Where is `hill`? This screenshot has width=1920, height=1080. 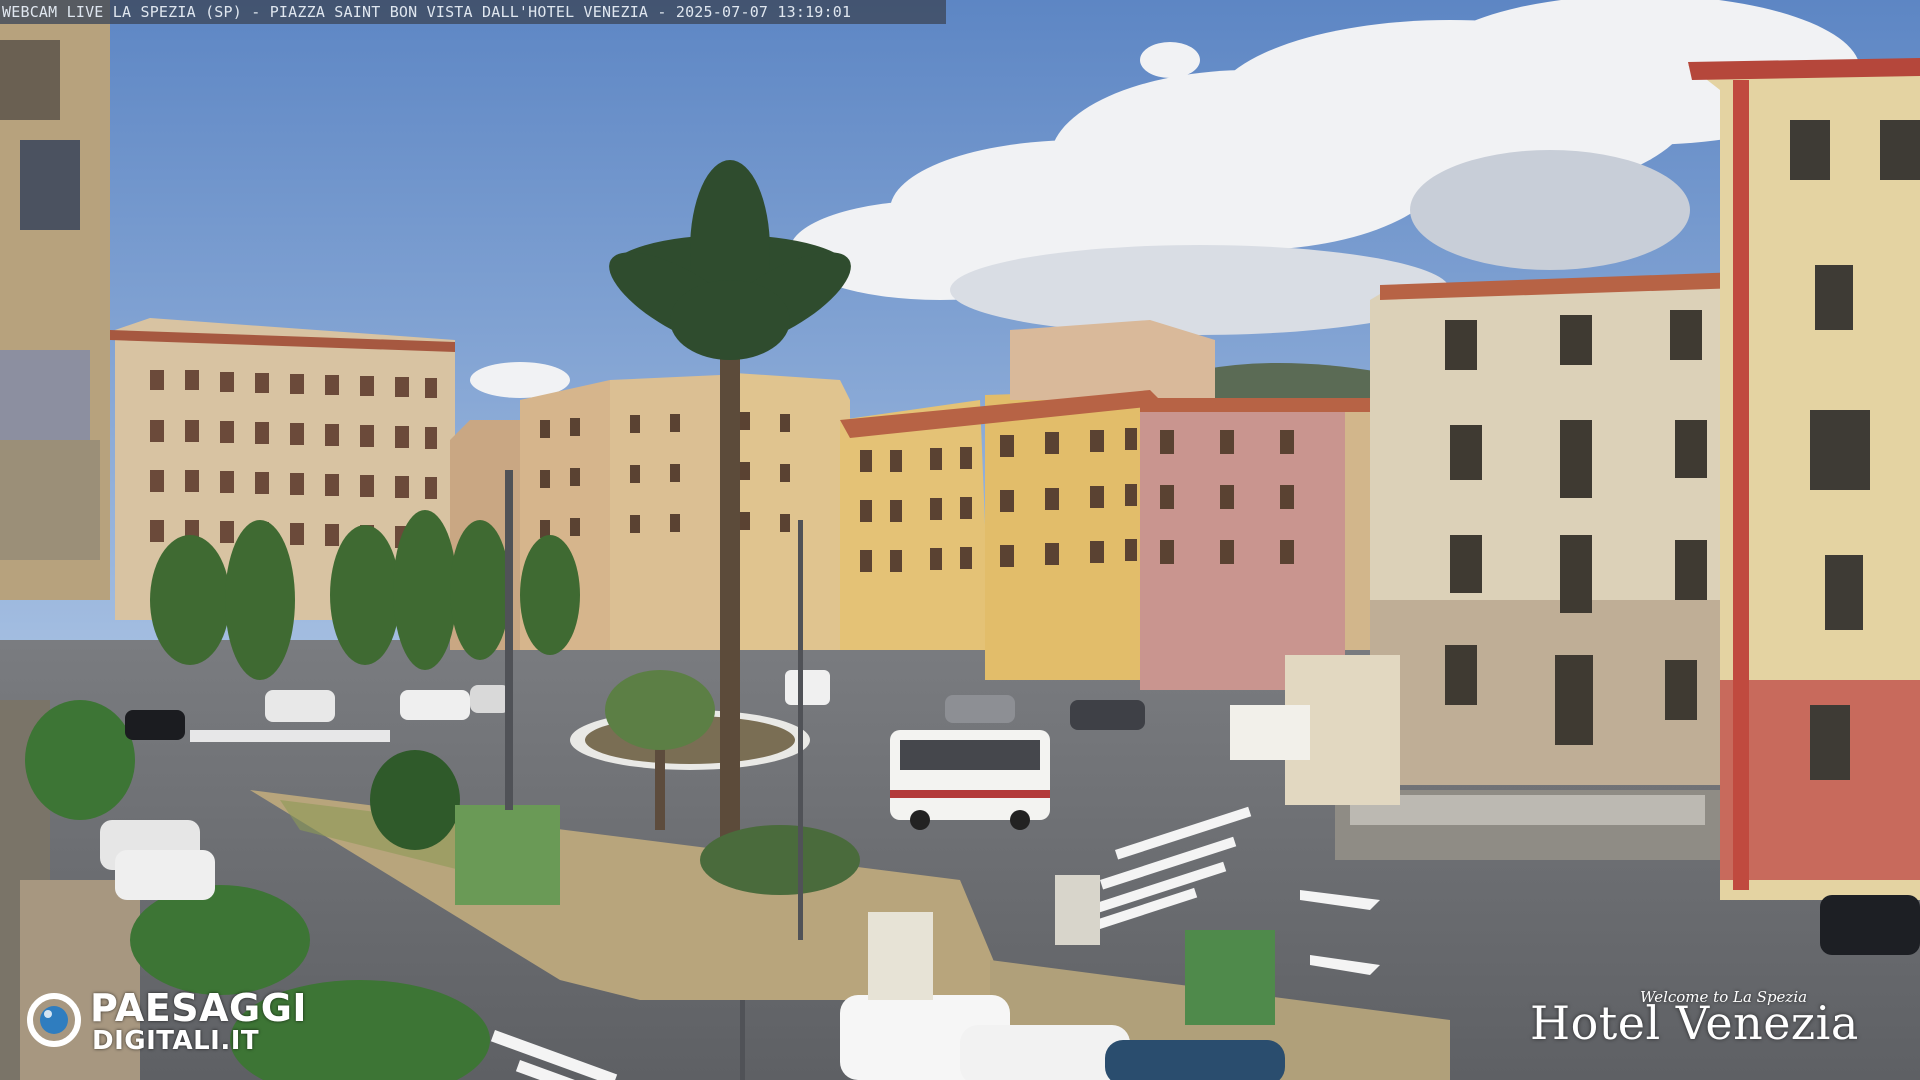 hill is located at coordinates (1290, 381).